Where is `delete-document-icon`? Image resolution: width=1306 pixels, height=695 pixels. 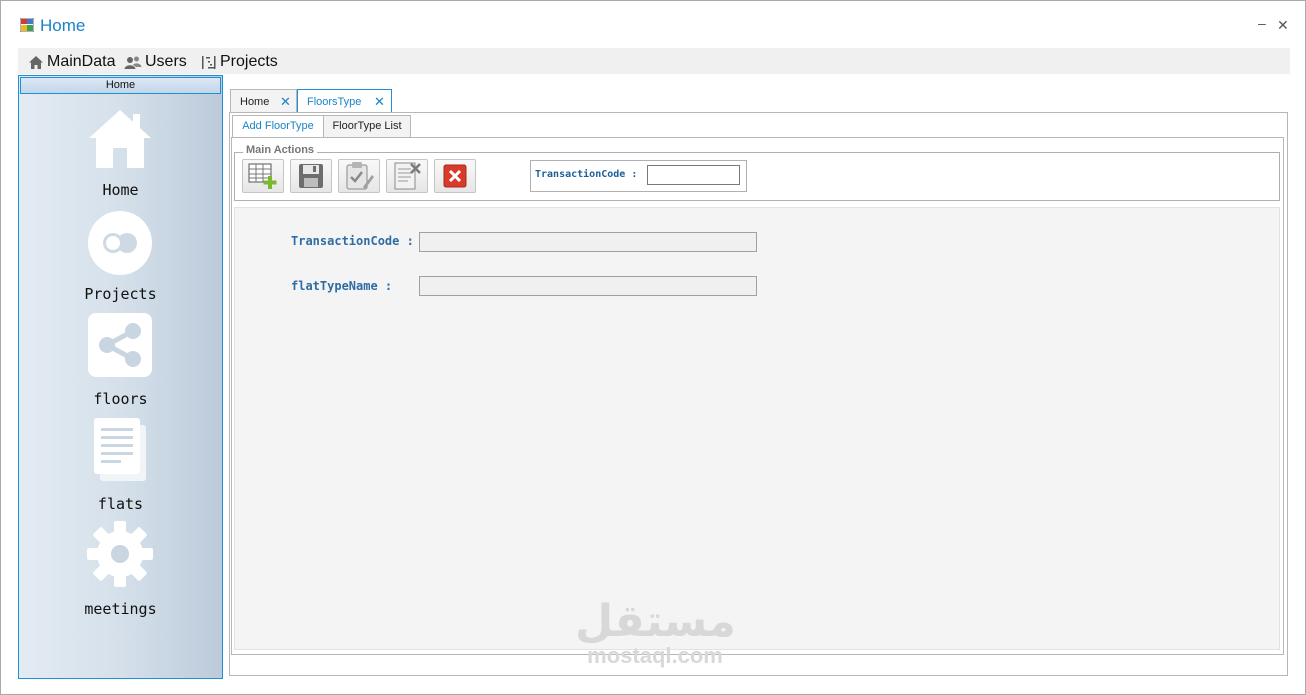 delete-document-icon is located at coordinates (407, 176).